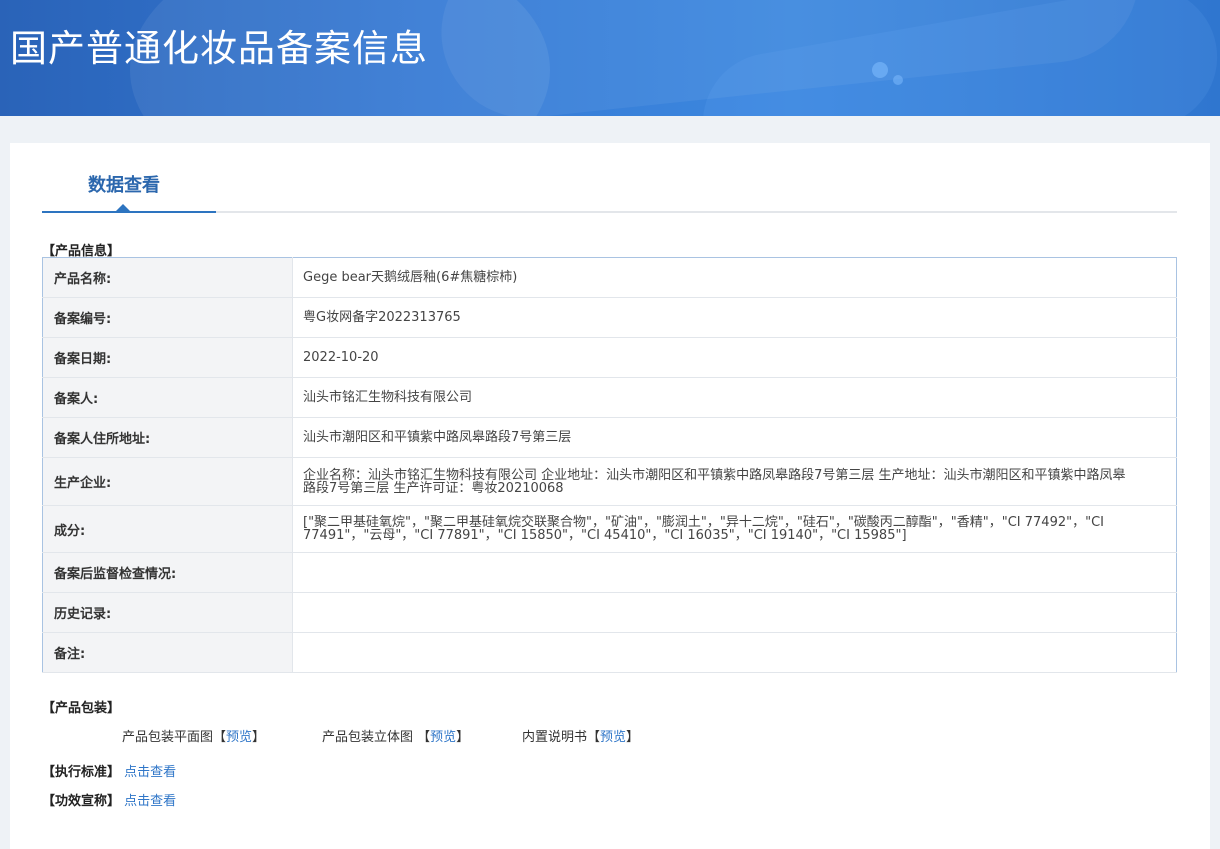 Image resolution: width=1220 pixels, height=849 pixels. What do you see at coordinates (734, 437) in the screenshot?
I see `row-value: 汕头市潮阳区和平镇紫中路凤皋路段7号第三层` at bounding box center [734, 437].